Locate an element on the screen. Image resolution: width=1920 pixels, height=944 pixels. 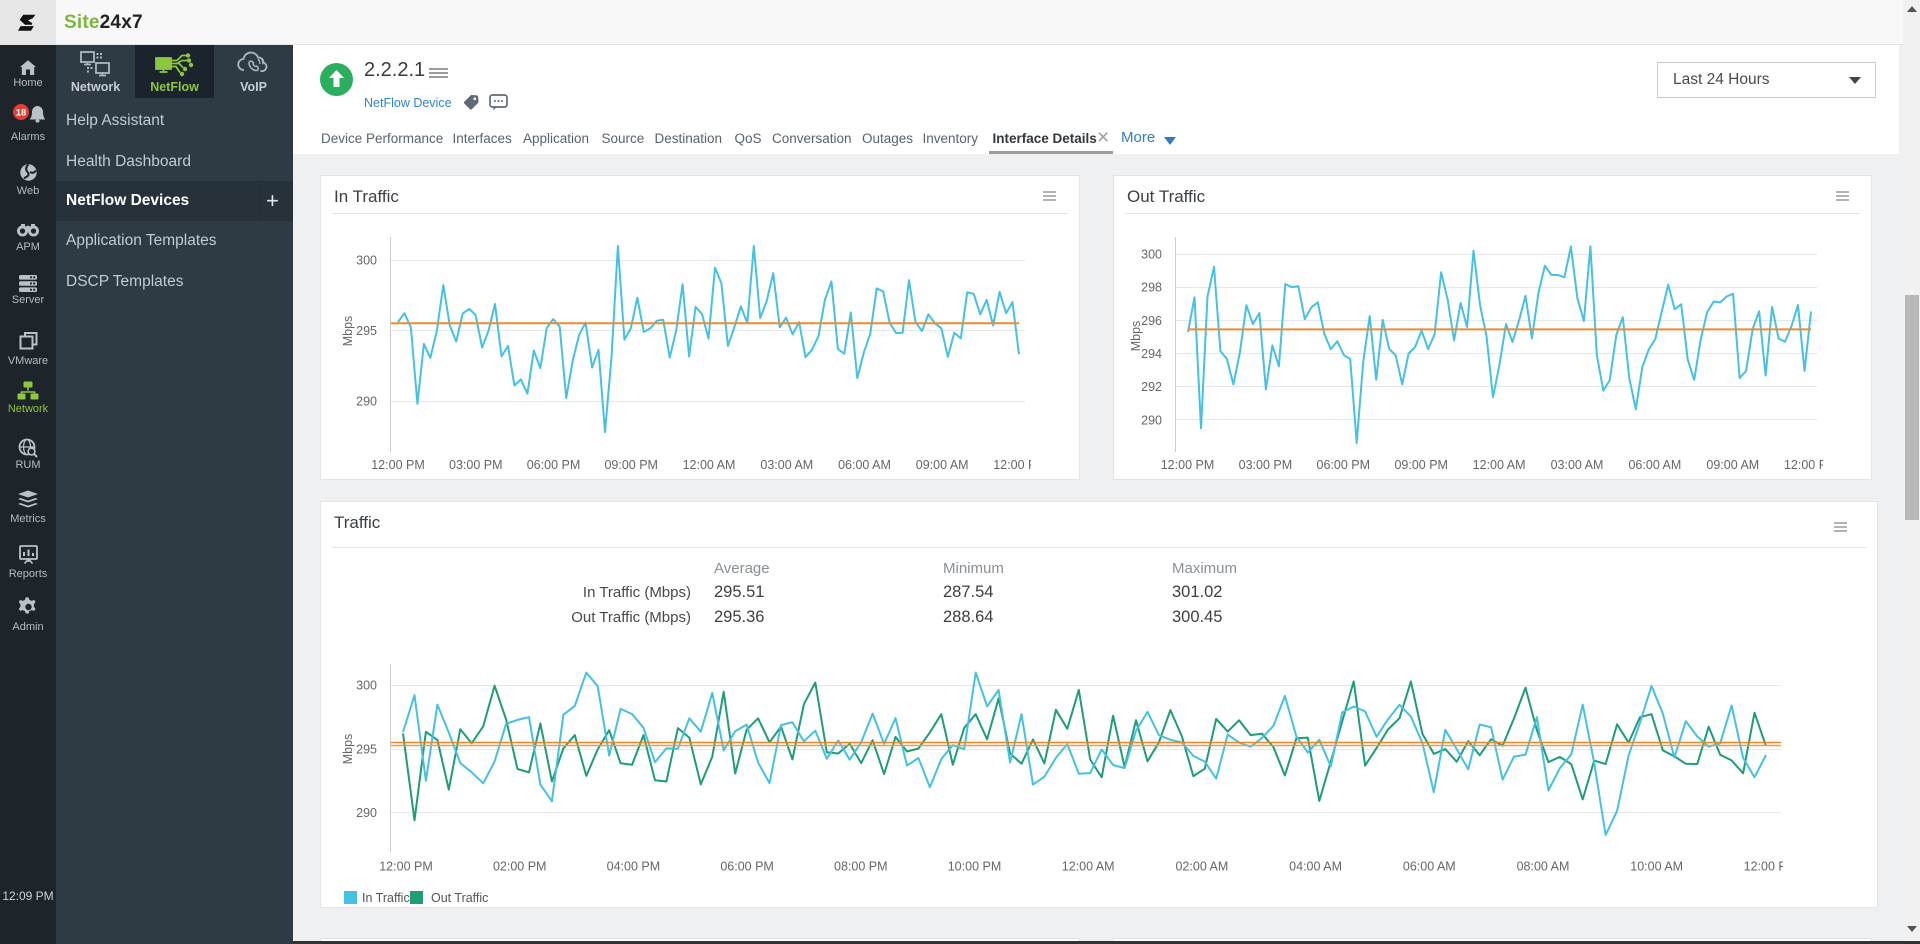
svg-text: 18 is located at coordinates (21, 113).